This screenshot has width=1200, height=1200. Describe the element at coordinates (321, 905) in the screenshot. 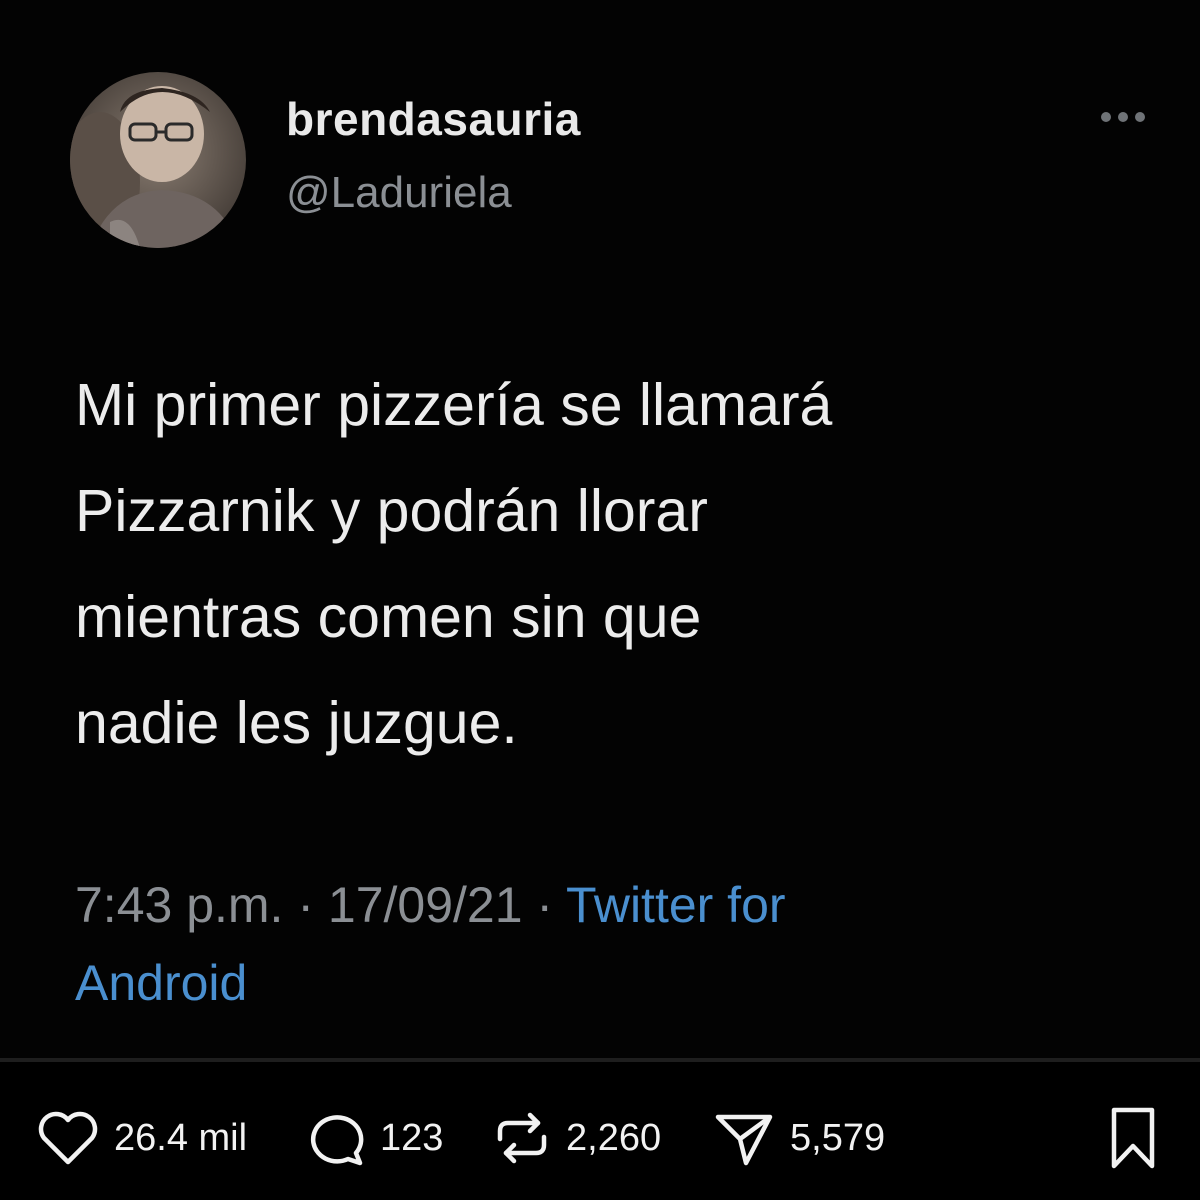

I see `tweet-timestamp: 7:43 p.m. · 17/09/21 ·` at that location.